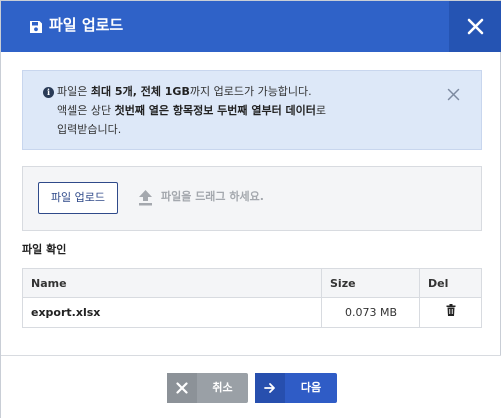  Describe the element at coordinates (438, 283) in the screenshot. I see `column-header-del: Del` at that location.